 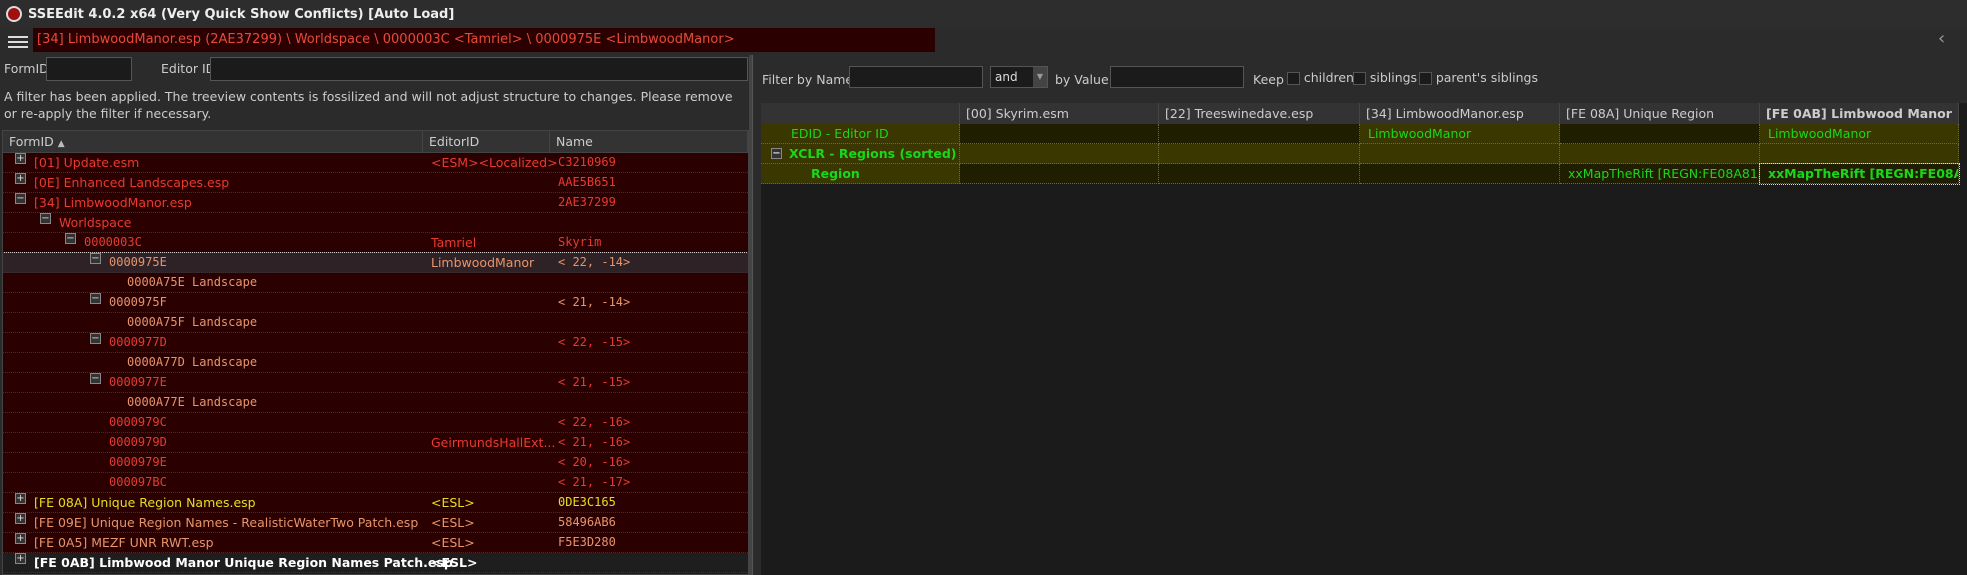 I want to click on filter-name-input, so click(x=916, y=77).